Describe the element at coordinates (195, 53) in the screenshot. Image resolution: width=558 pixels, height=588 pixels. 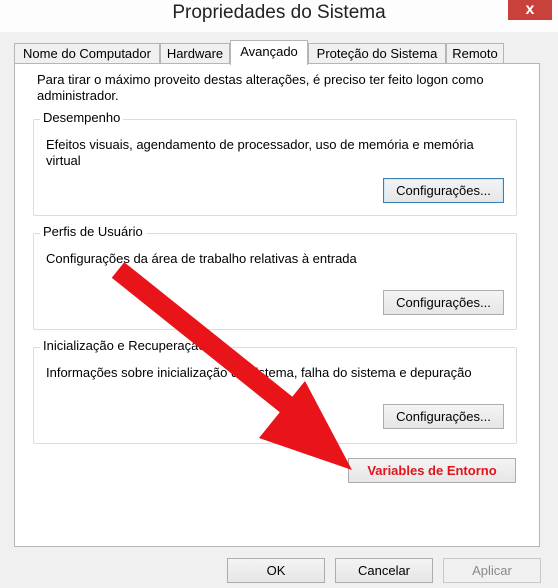
I see `tab-hardware: Hardware` at that location.